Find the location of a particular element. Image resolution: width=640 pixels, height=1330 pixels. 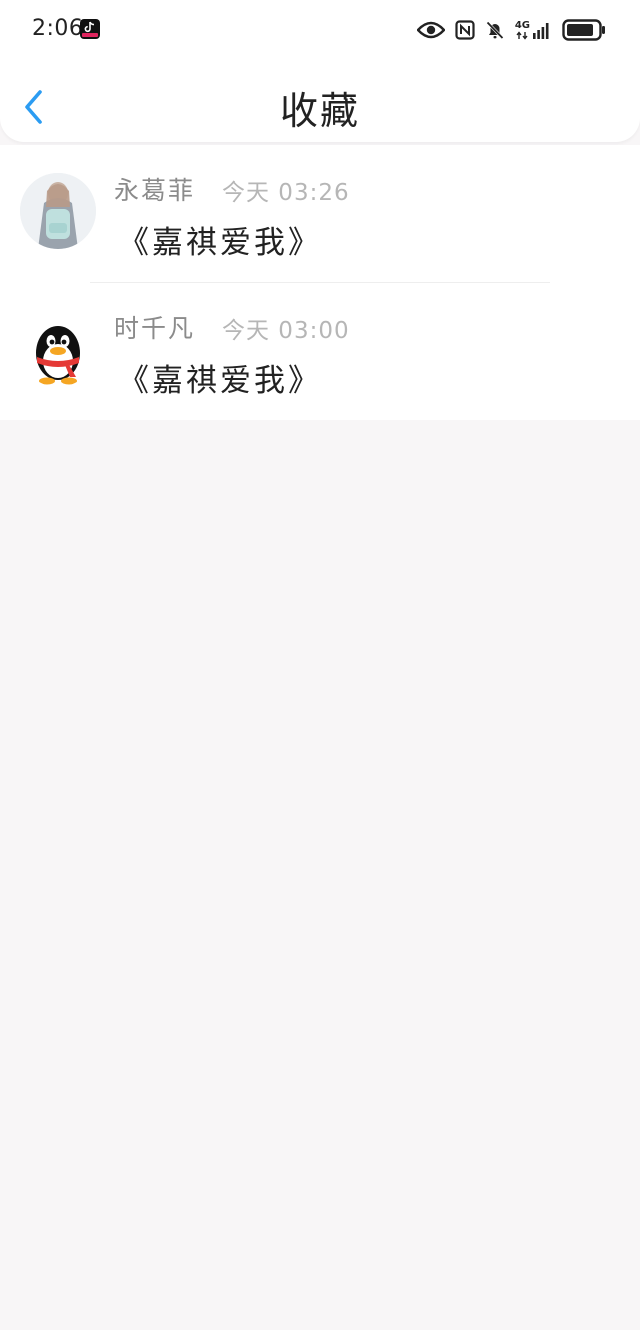

tiktok-icon is located at coordinates (90, 29).